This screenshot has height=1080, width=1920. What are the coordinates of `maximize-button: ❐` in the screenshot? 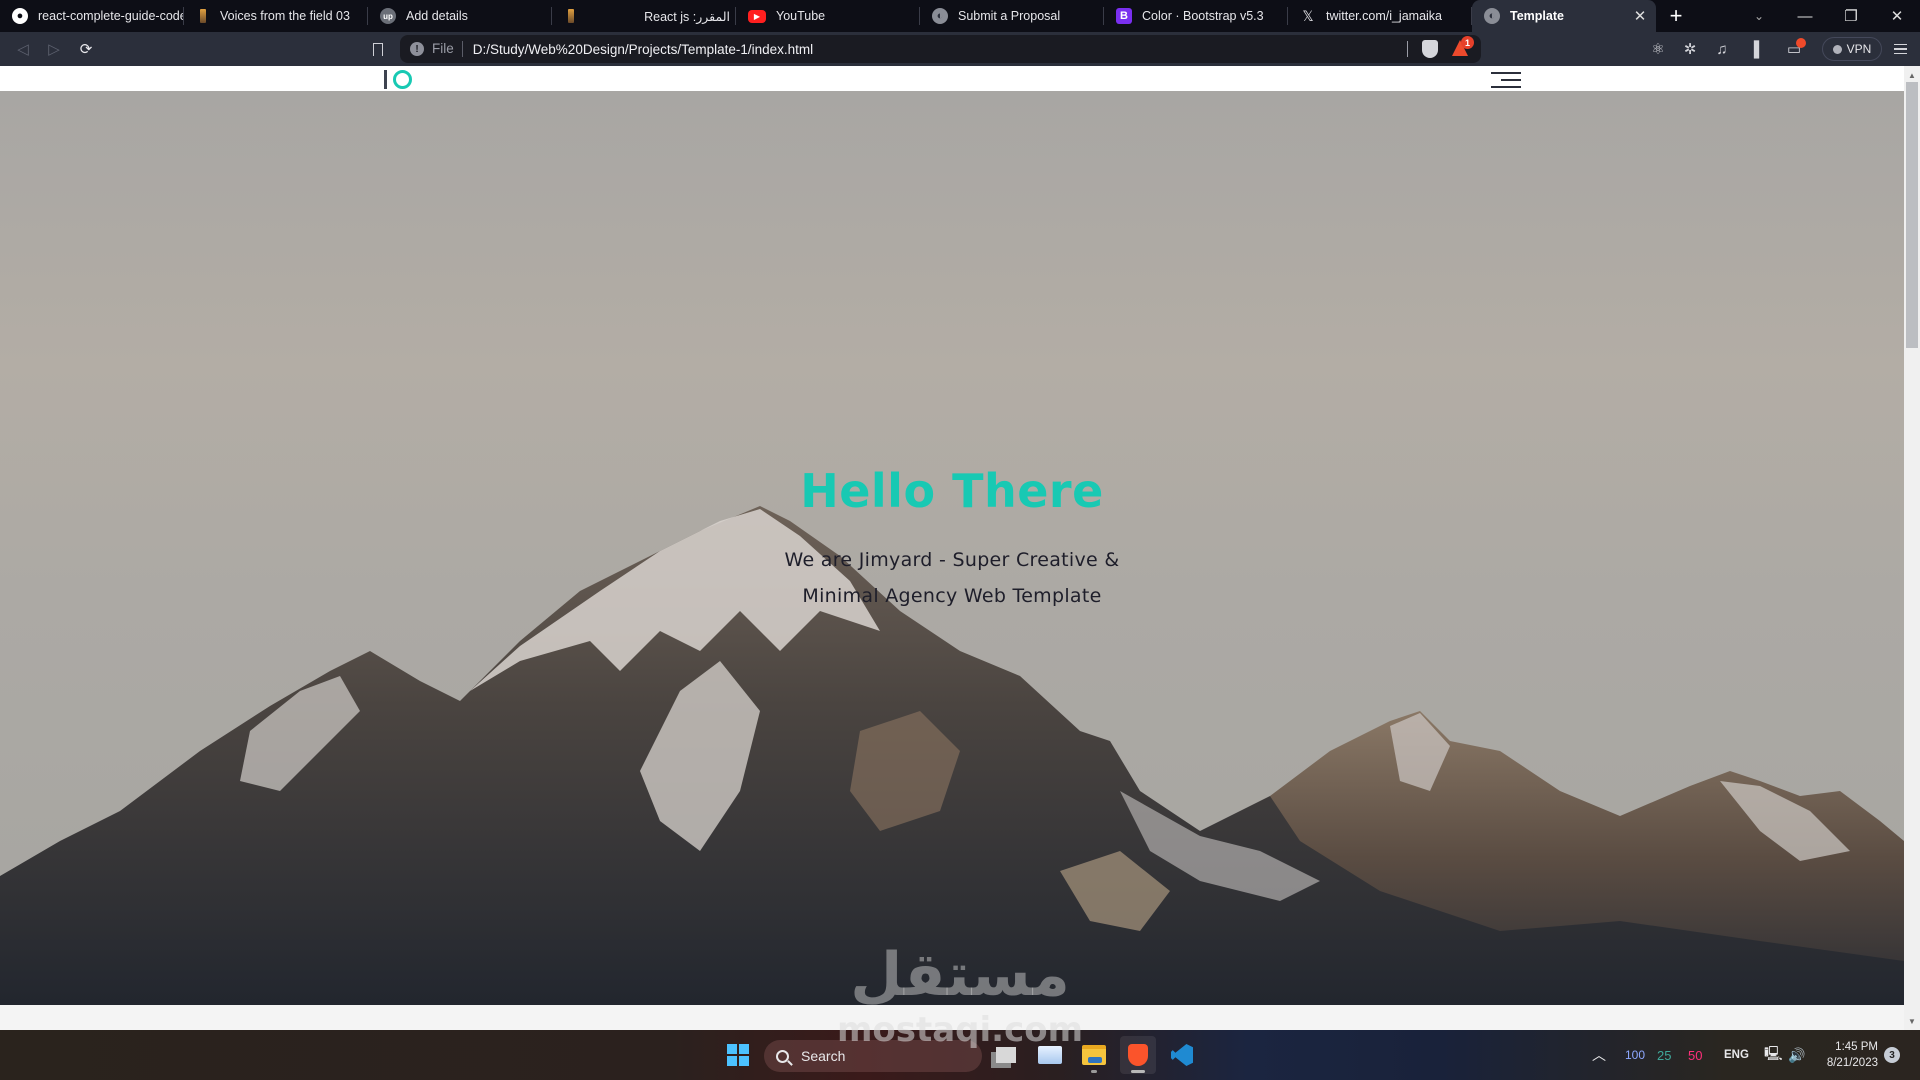 It's located at (1851, 16).